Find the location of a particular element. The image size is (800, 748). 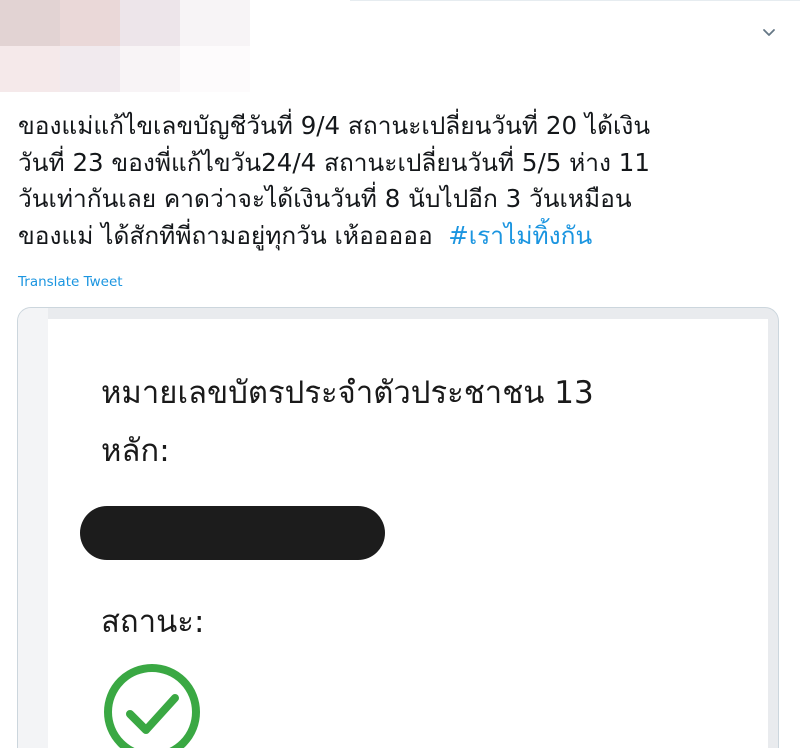

tweet-text-segment: ของแม่ ได้สักทีพี่ถามอยู่ทุกวัน เห้อออออ is located at coordinates (233, 235).